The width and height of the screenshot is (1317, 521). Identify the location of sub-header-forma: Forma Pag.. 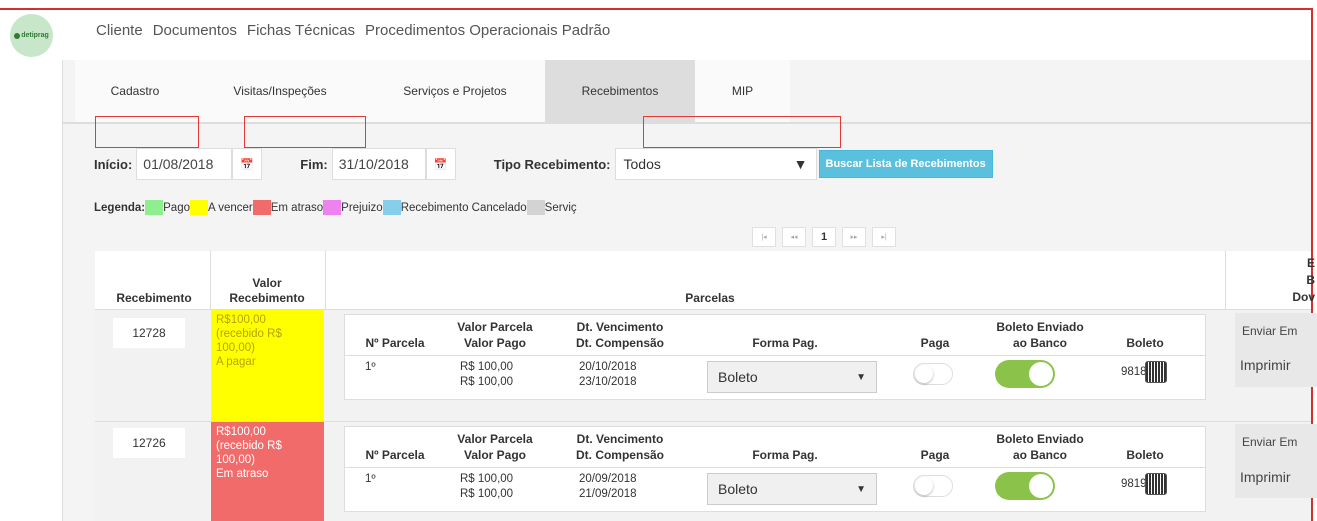
(785, 343).